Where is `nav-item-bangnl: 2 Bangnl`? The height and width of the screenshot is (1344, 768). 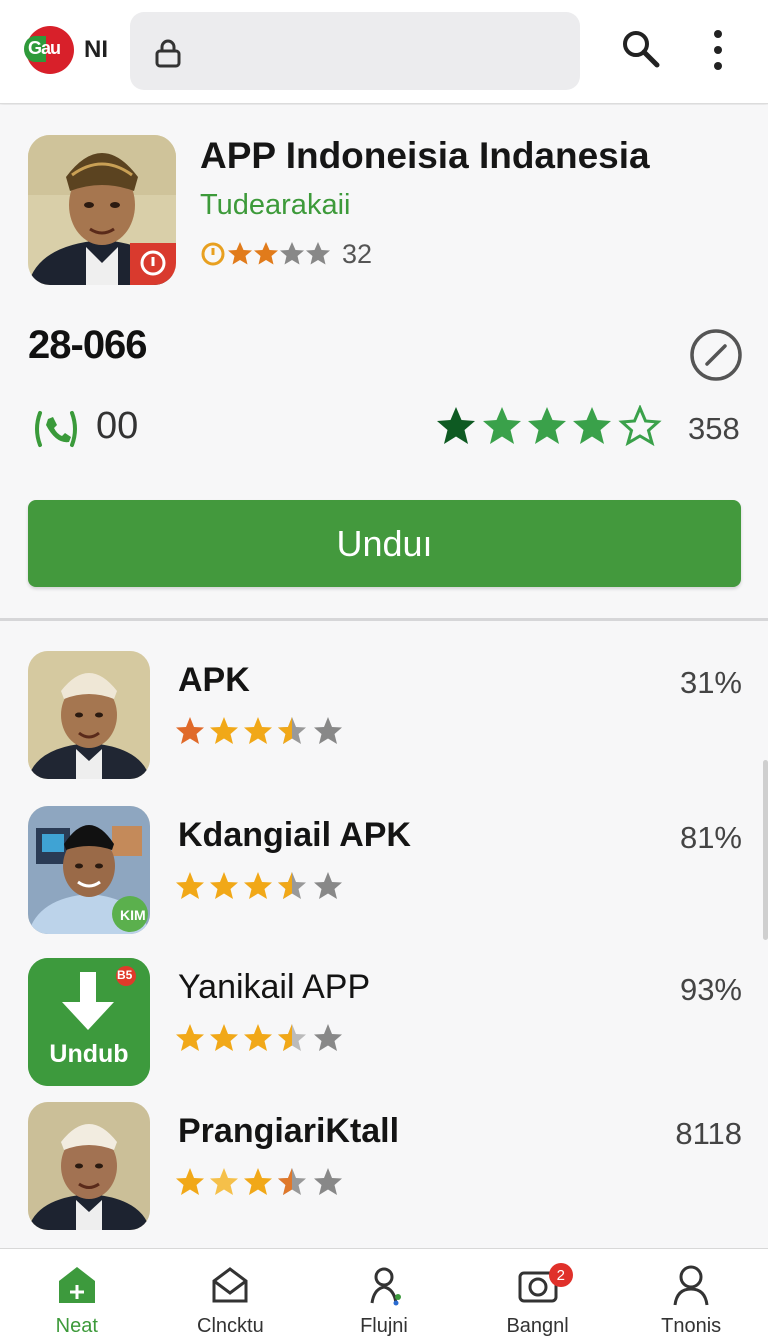
nav-item-bangnl: 2 Bangnl is located at coordinates (538, 1296).